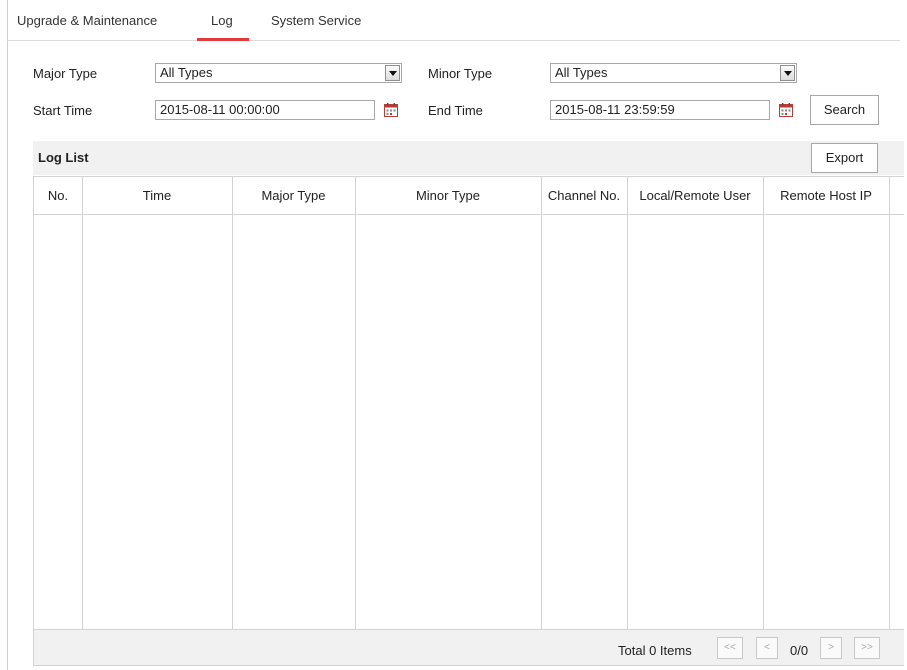 This screenshot has height=670, width=907. What do you see at coordinates (58, 195) in the screenshot?
I see `column-header-no: No.` at bounding box center [58, 195].